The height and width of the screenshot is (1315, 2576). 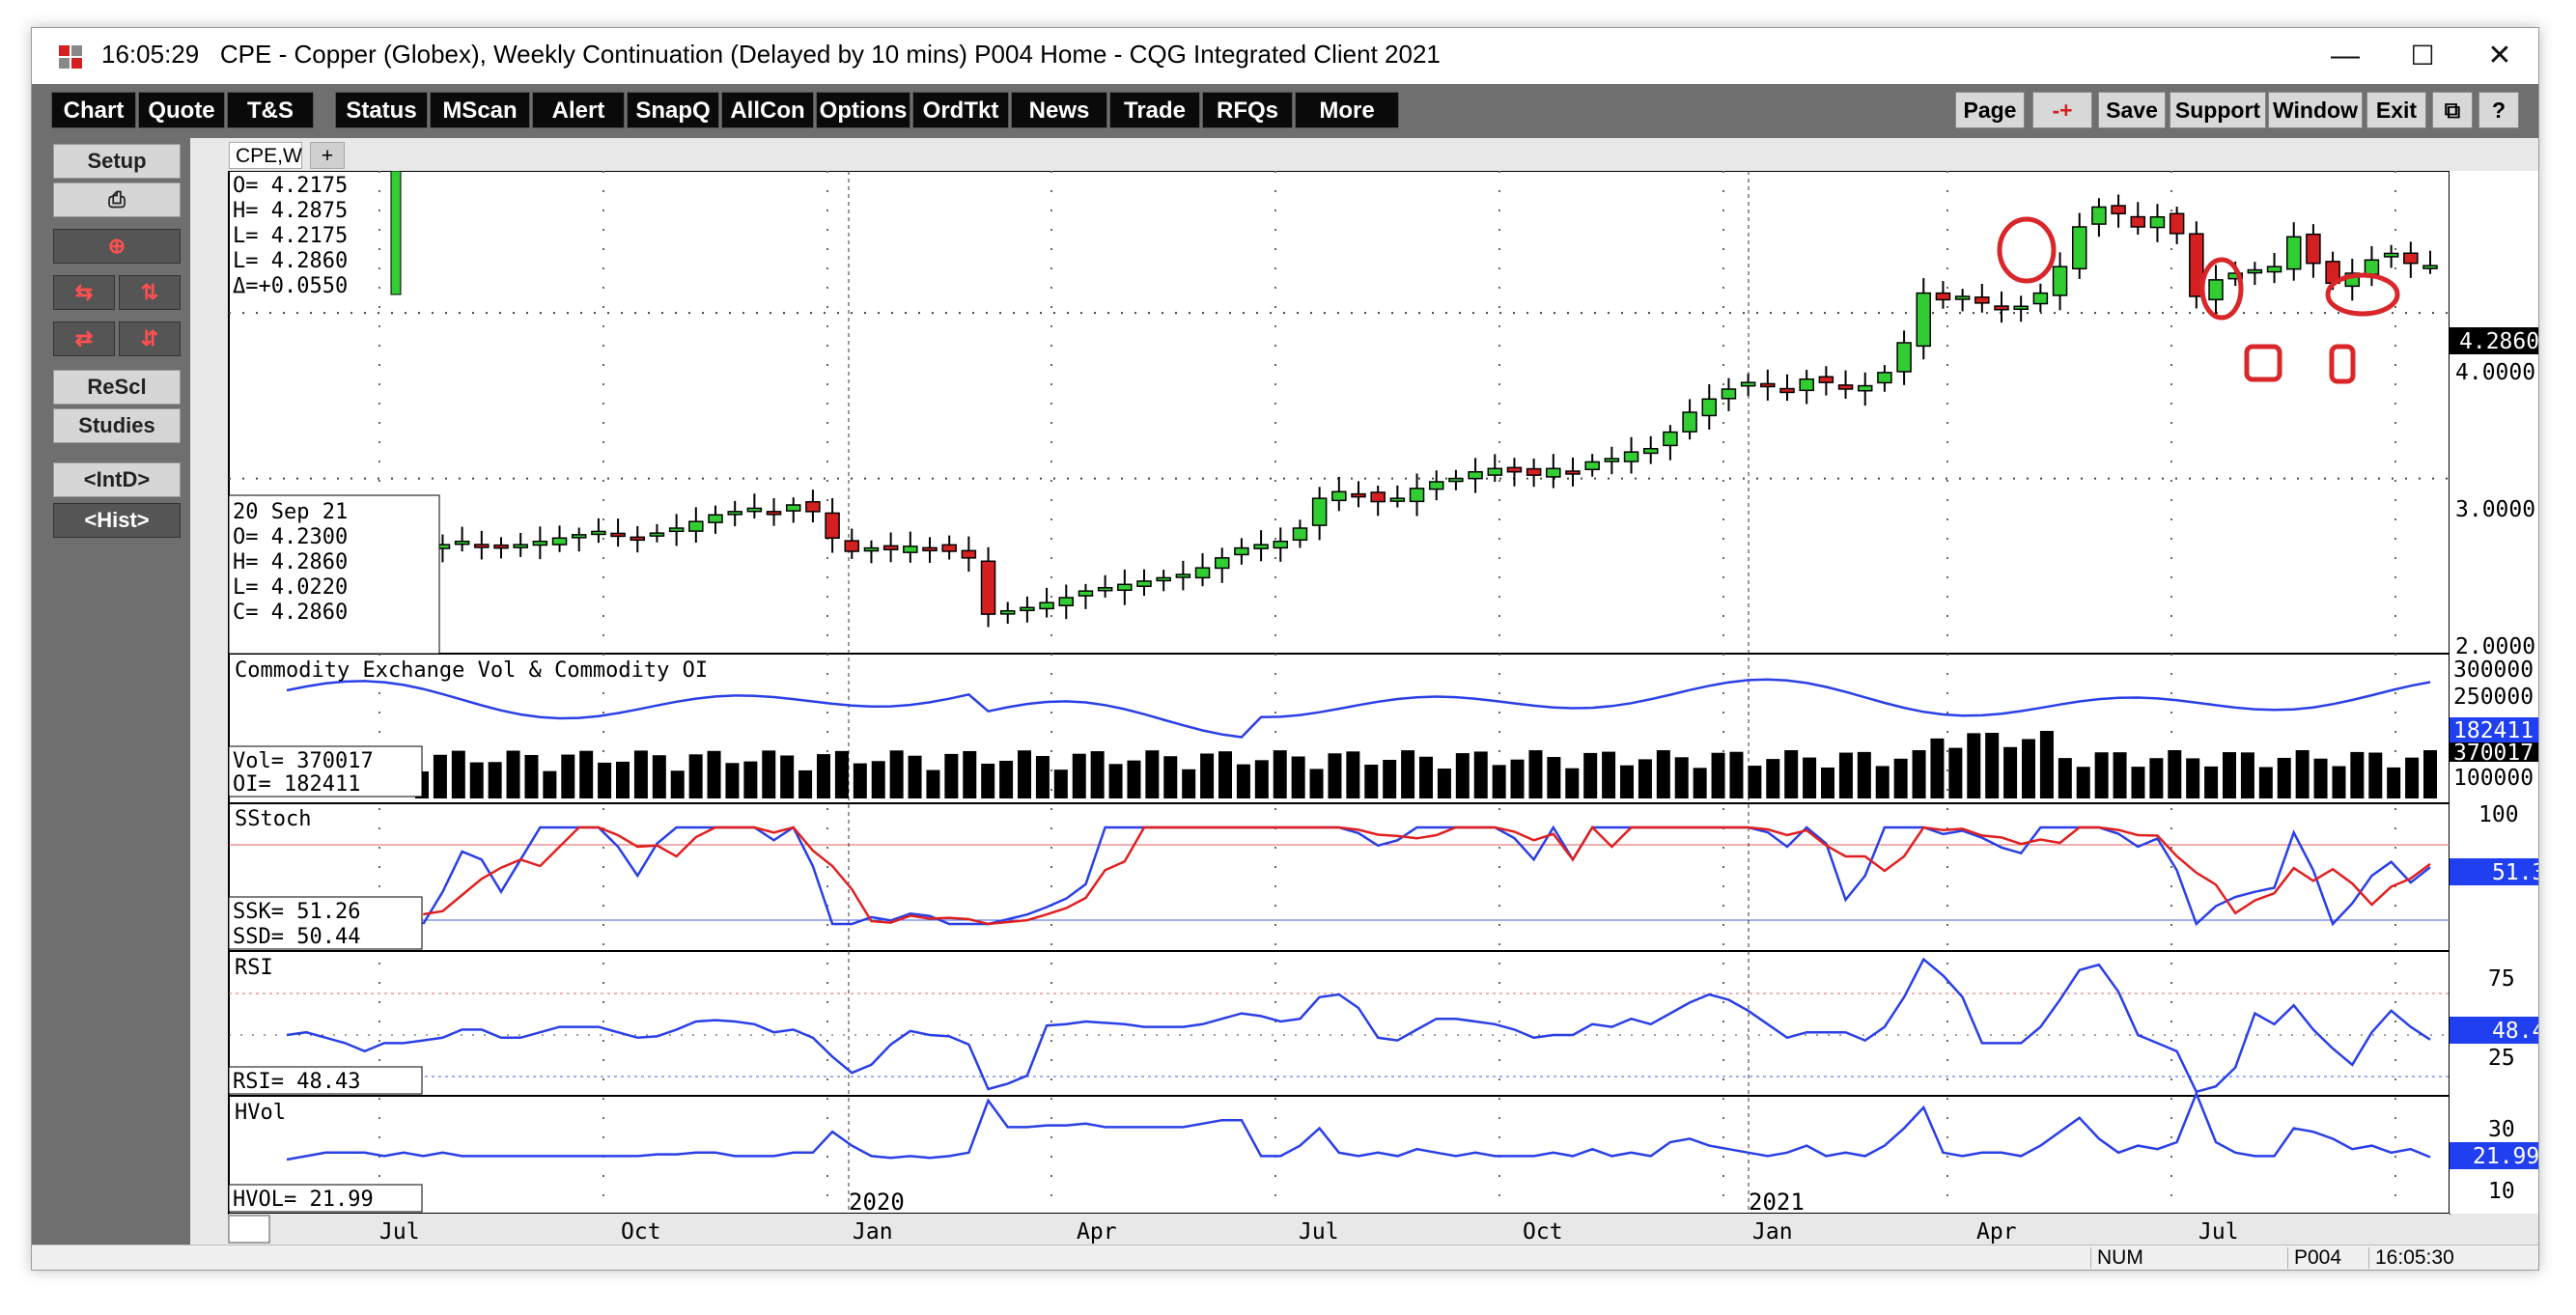 I want to click on support-button: Support, so click(x=2218, y=110).